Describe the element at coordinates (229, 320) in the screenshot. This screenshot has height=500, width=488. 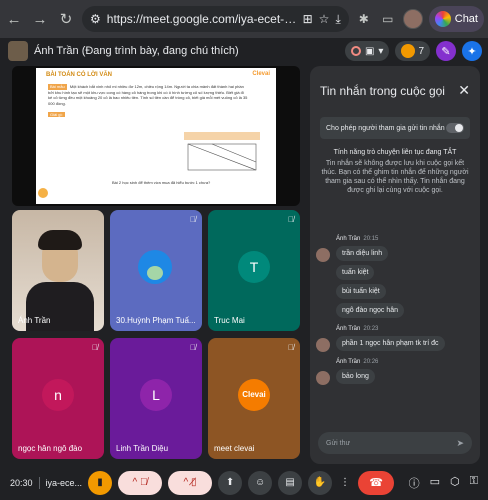
I see `participant-name: Truc Mai` at that location.